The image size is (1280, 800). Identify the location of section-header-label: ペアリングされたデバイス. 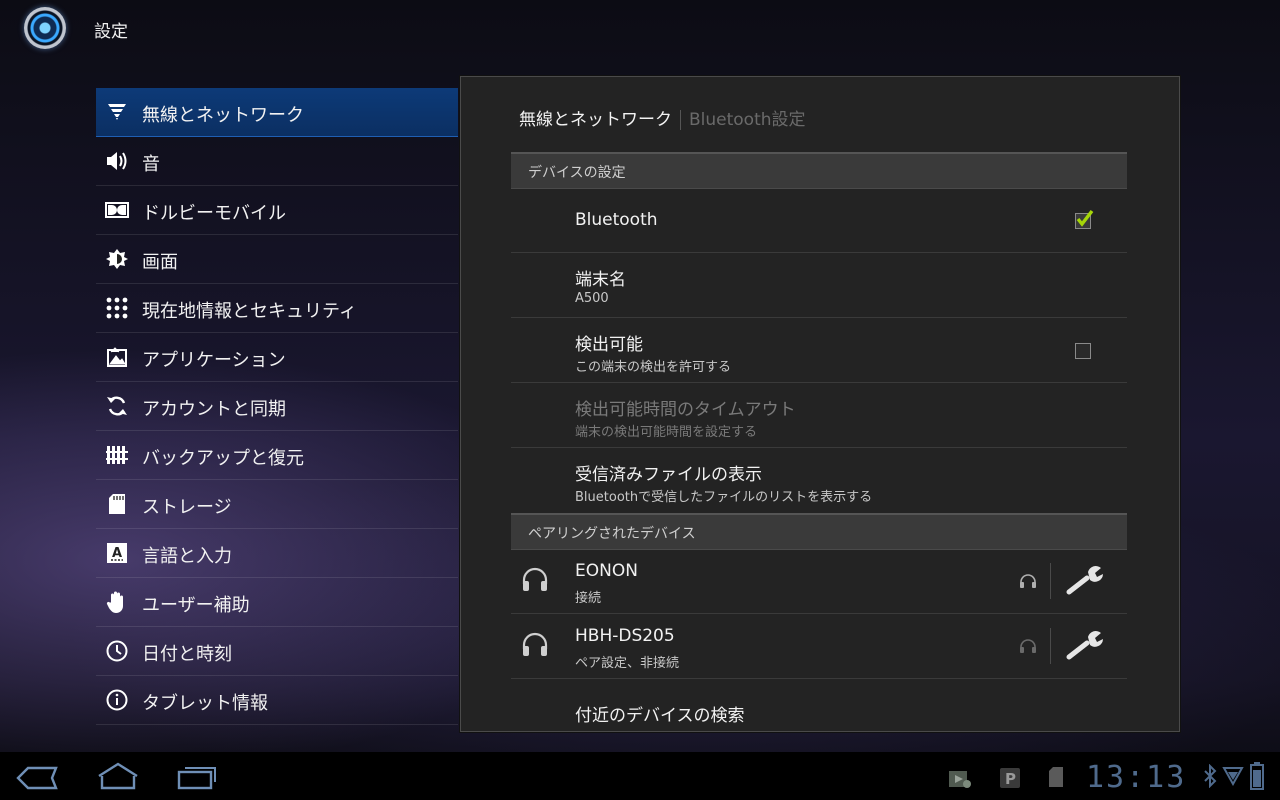
(612, 534).